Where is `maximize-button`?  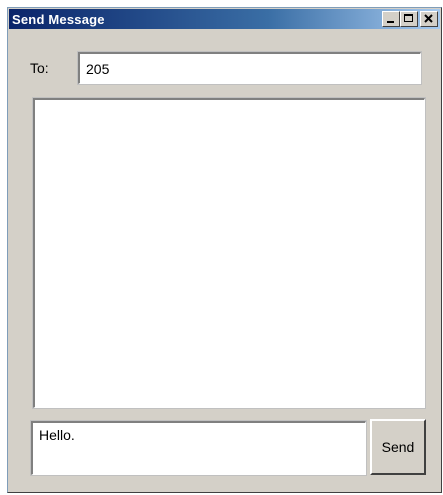 maximize-button is located at coordinates (409, 19).